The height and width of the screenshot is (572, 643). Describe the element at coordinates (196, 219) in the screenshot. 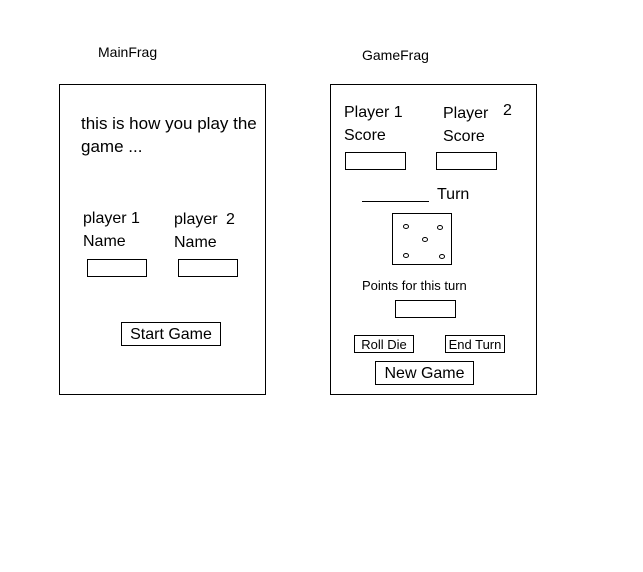

I see `player2-name-label-line-1: player` at that location.